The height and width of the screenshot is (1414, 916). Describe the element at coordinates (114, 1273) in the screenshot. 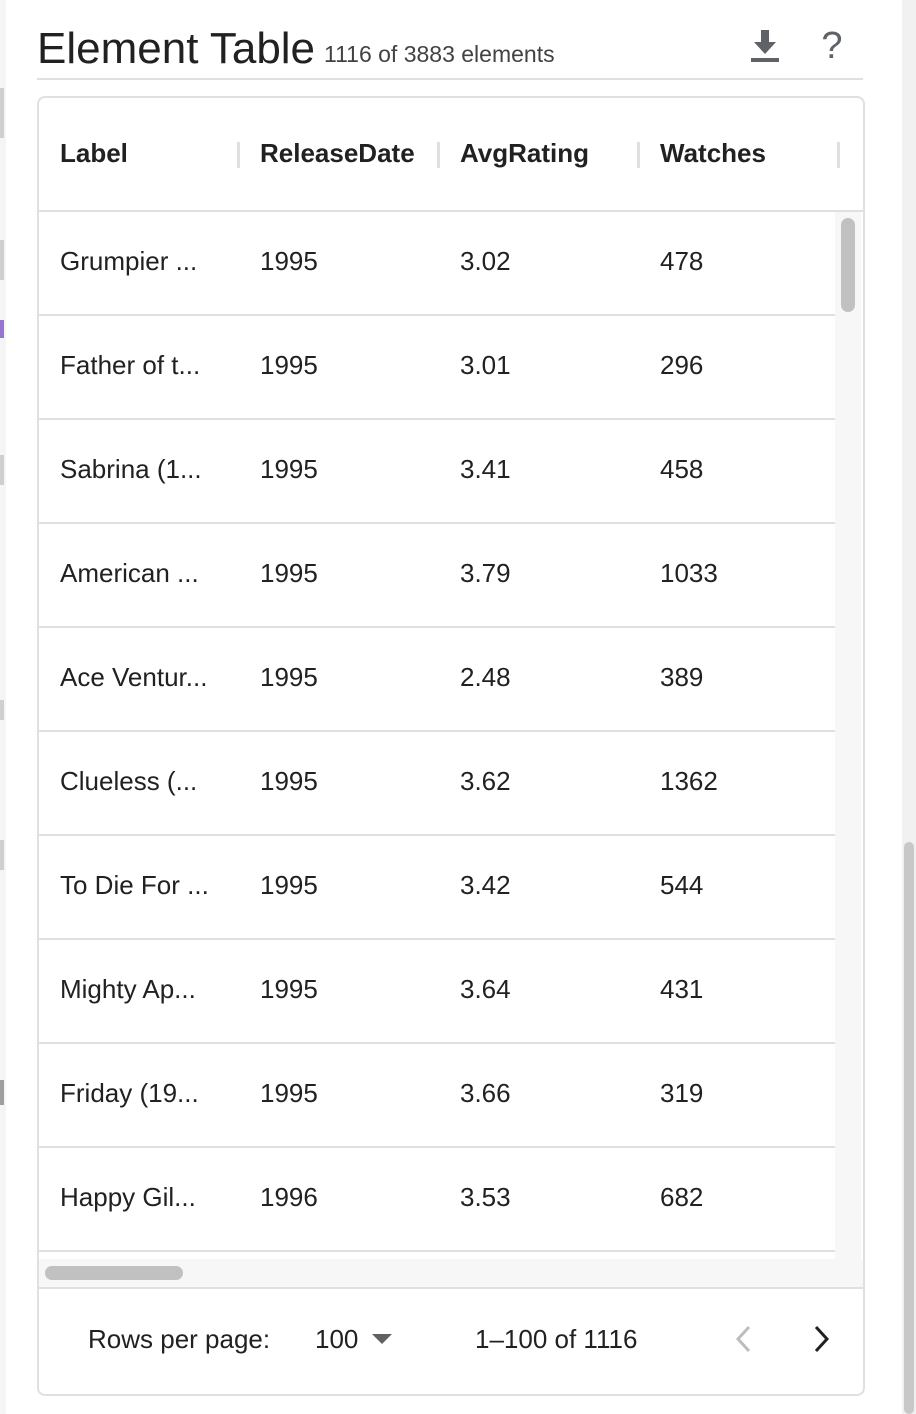

I see `horizontal-scrollbar-thumb` at that location.